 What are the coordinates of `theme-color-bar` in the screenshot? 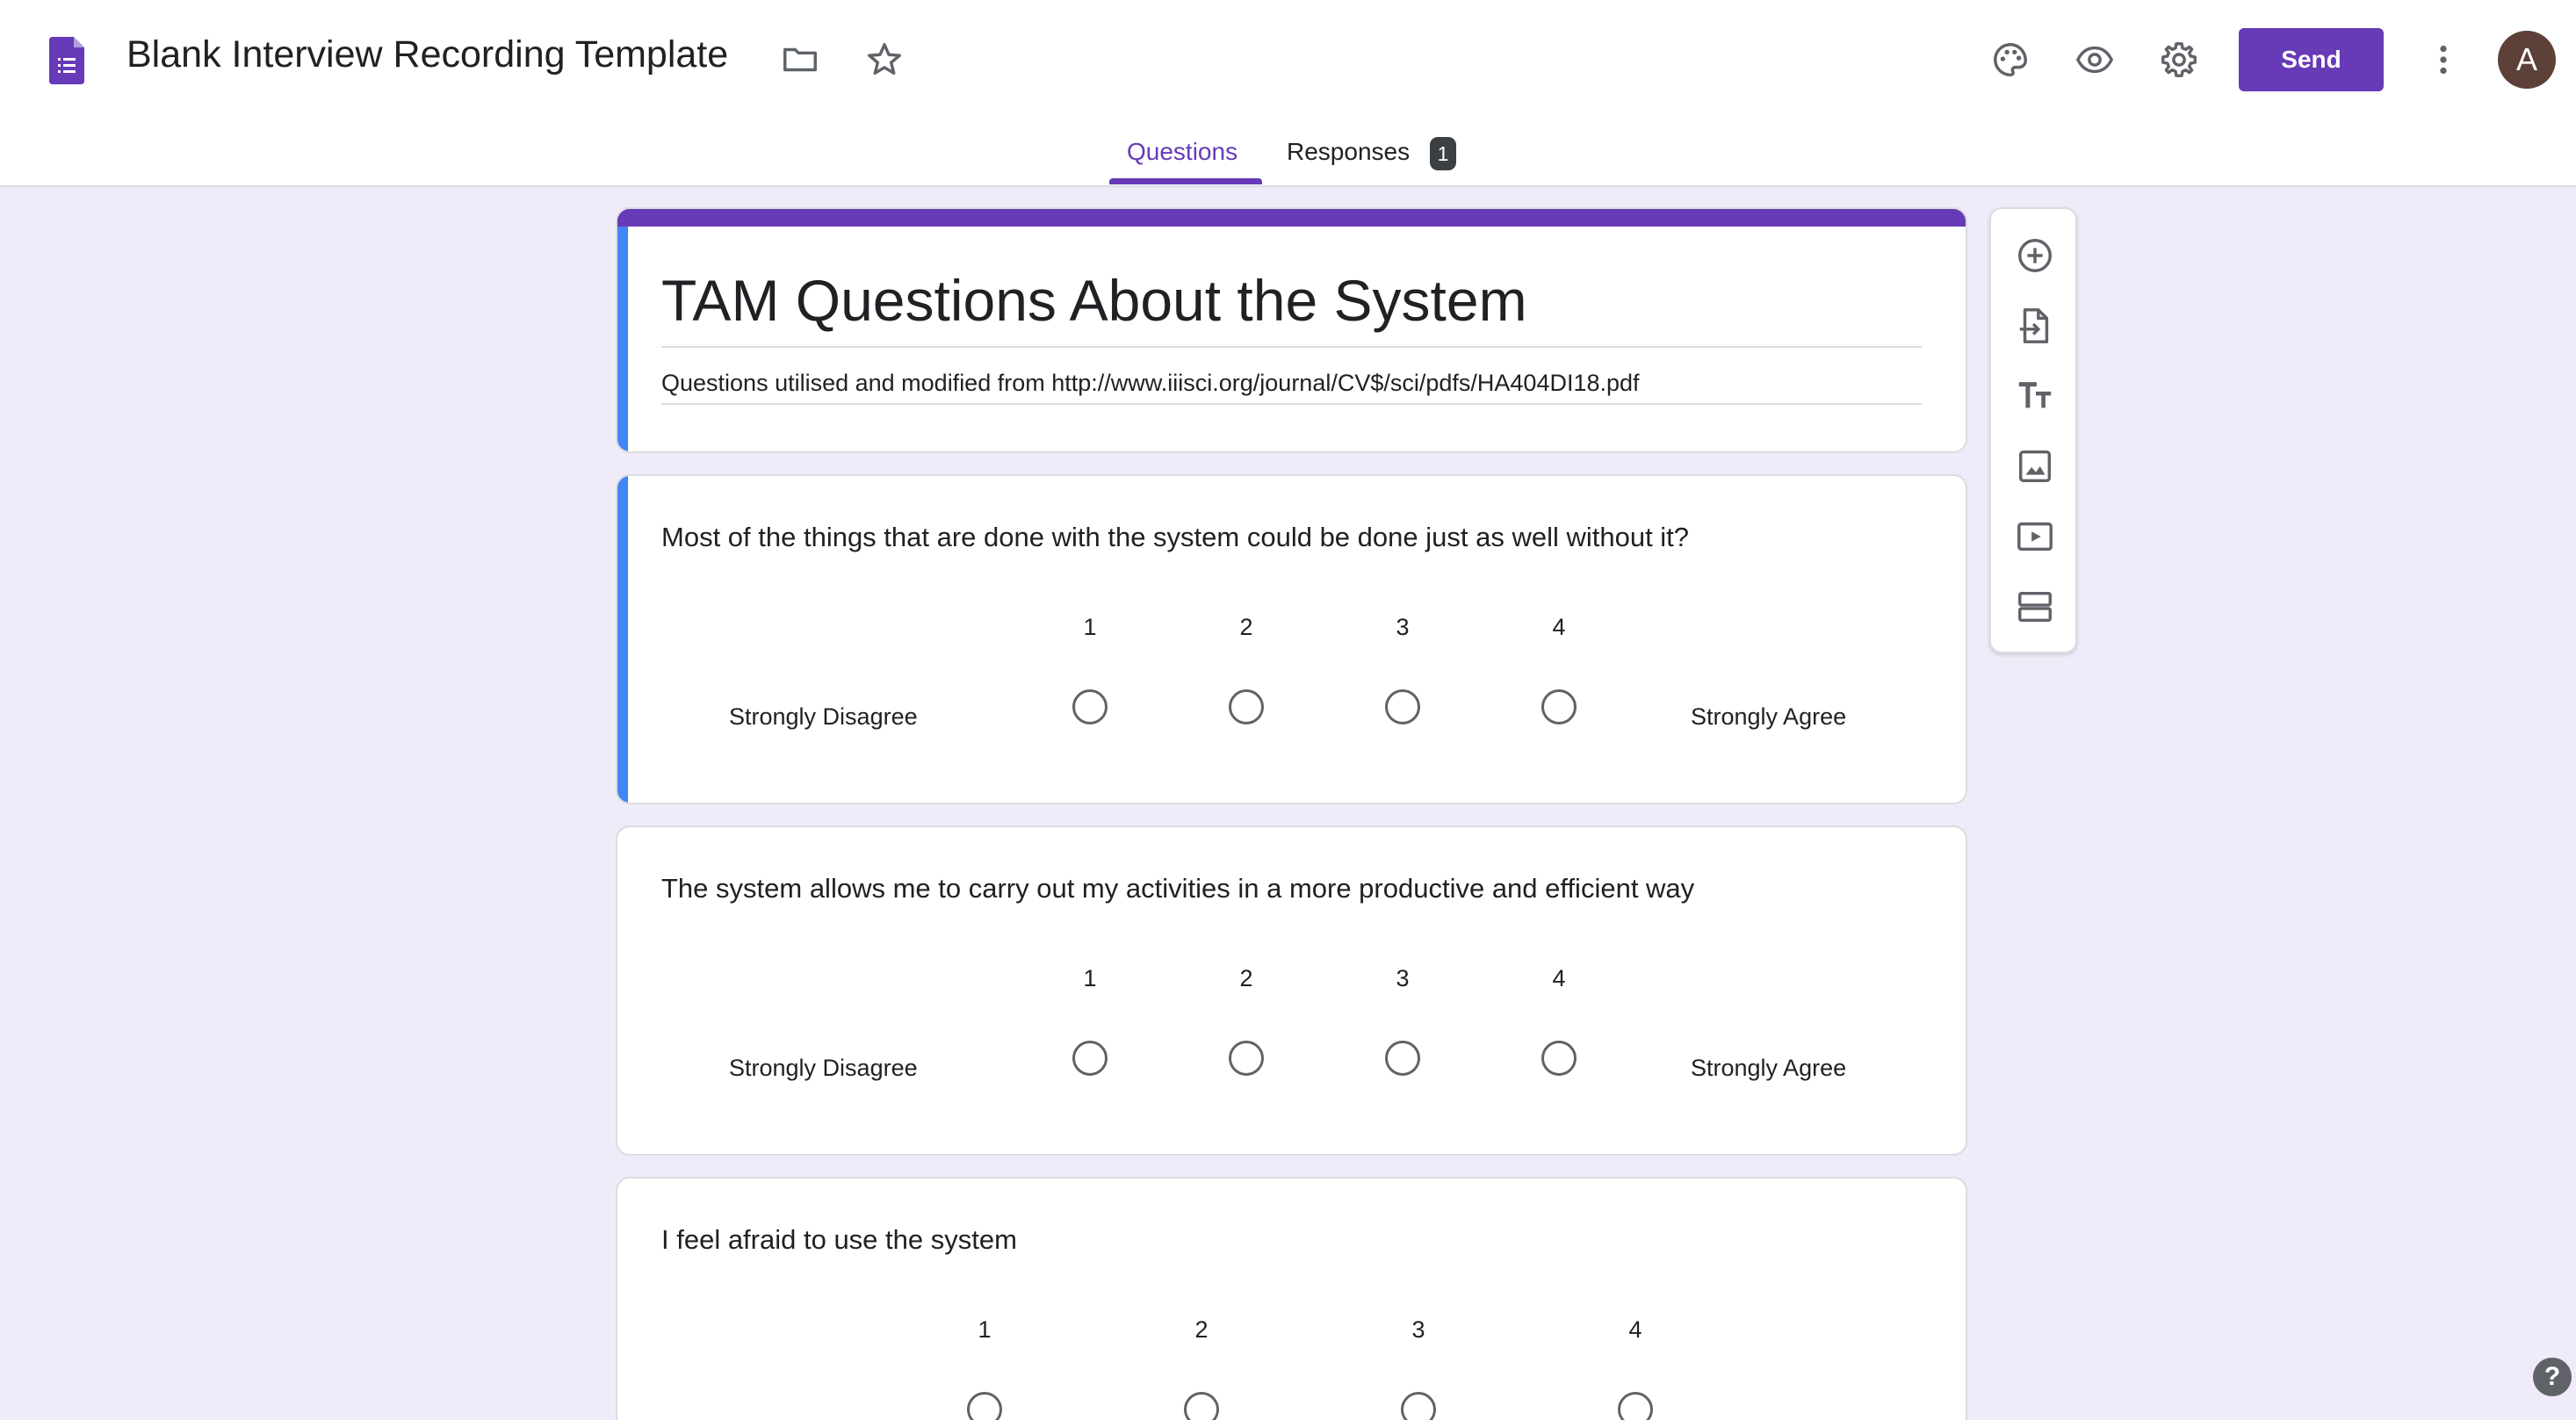 It's located at (1291, 218).